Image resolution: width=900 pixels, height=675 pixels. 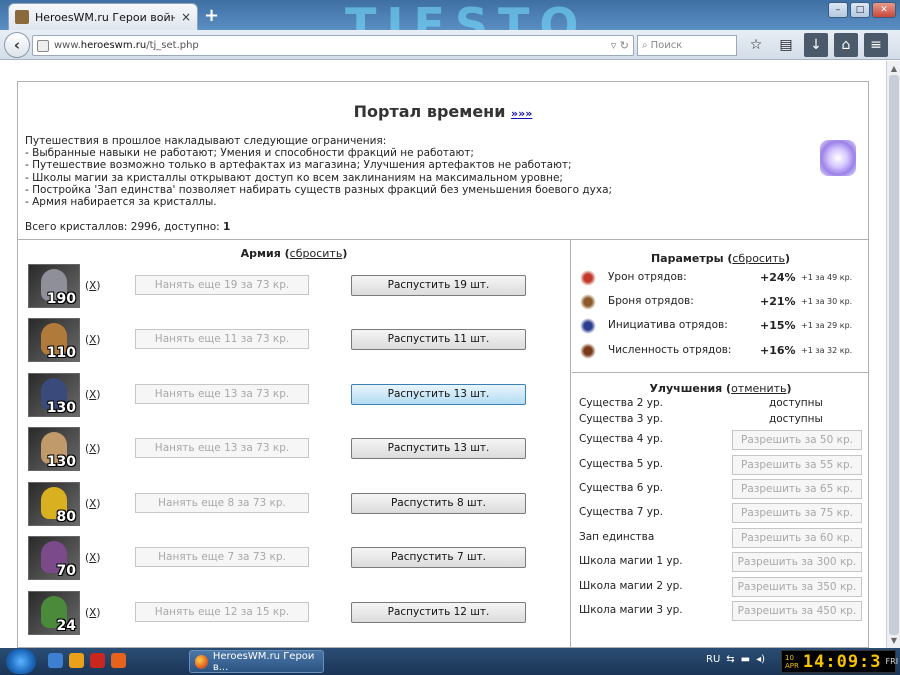 What do you see at coordinates (894, 68) in the screenshot?
I see `scroll-up-icon: ▲` at bounding box center [894, 68].